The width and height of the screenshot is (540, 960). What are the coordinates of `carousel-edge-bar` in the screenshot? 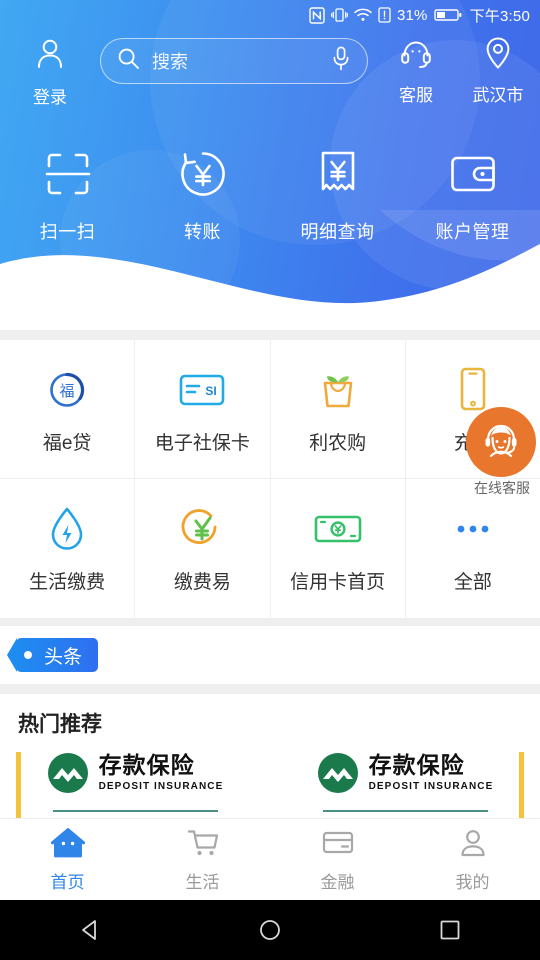 It's located at (18, 788).